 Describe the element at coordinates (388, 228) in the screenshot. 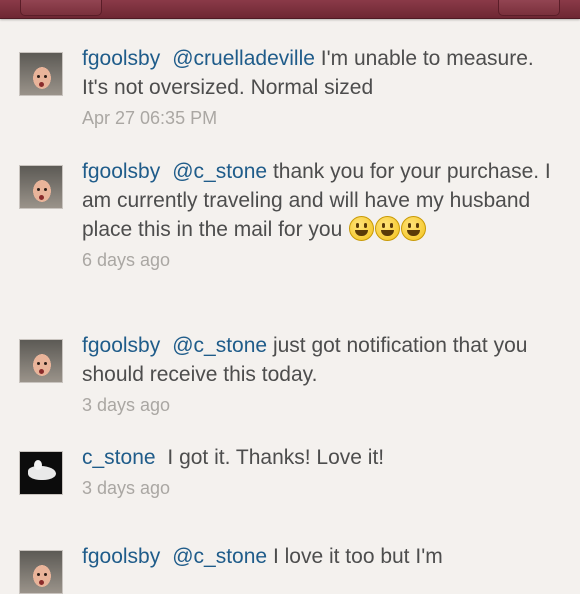

I see `grin-emoji-icon` at that location.